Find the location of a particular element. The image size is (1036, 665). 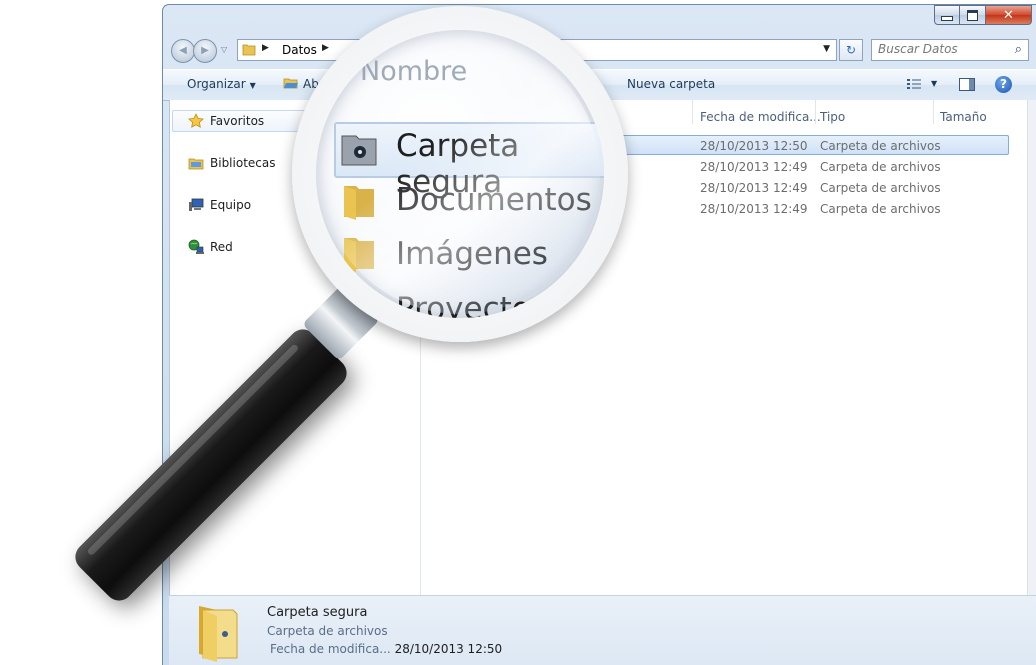

file-name: Imágenes is located at coordinates (472, 254).